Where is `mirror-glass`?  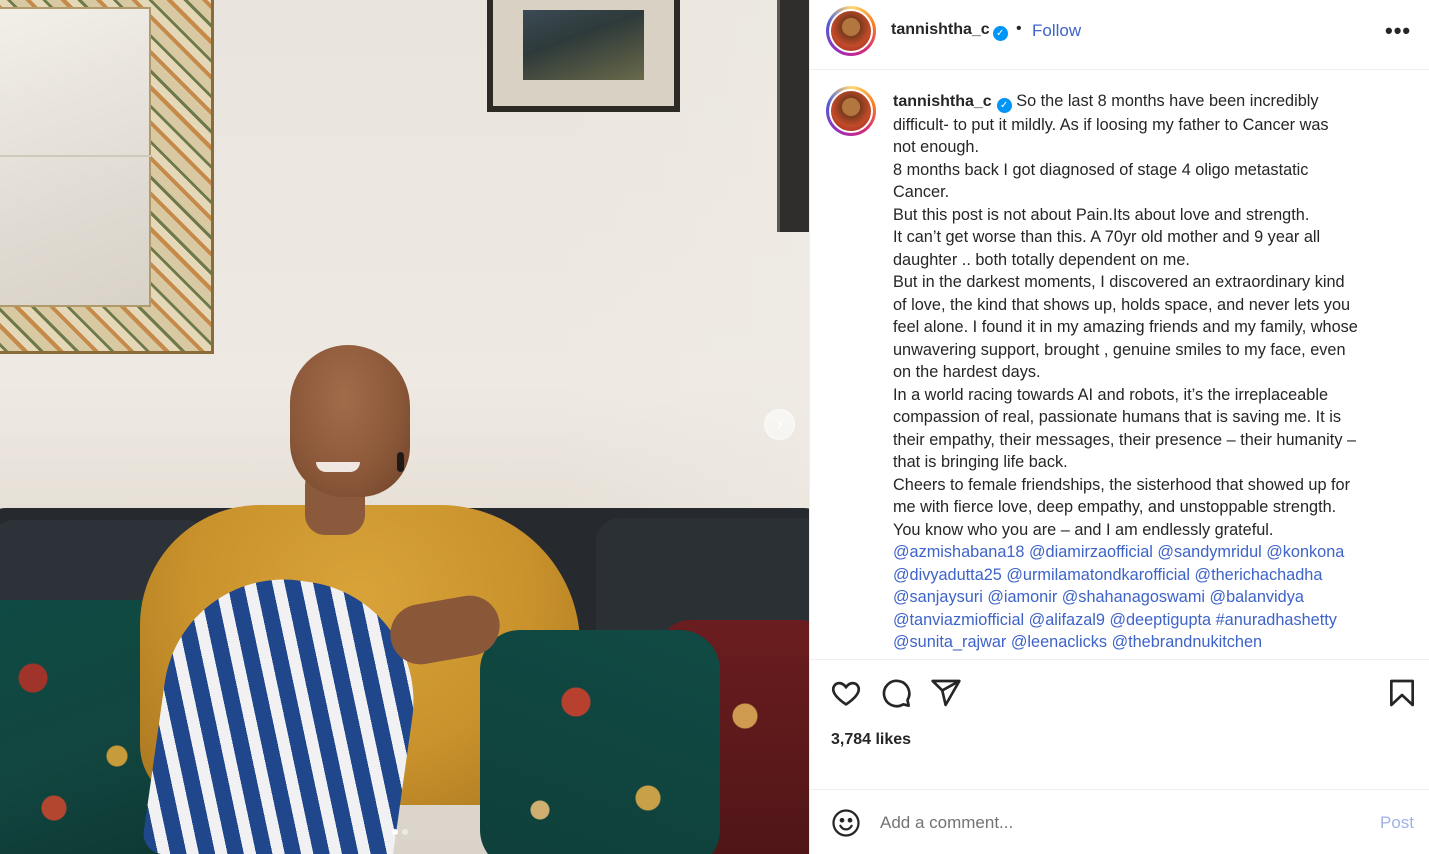 mirror-glass is located at coordinates (75, 157).